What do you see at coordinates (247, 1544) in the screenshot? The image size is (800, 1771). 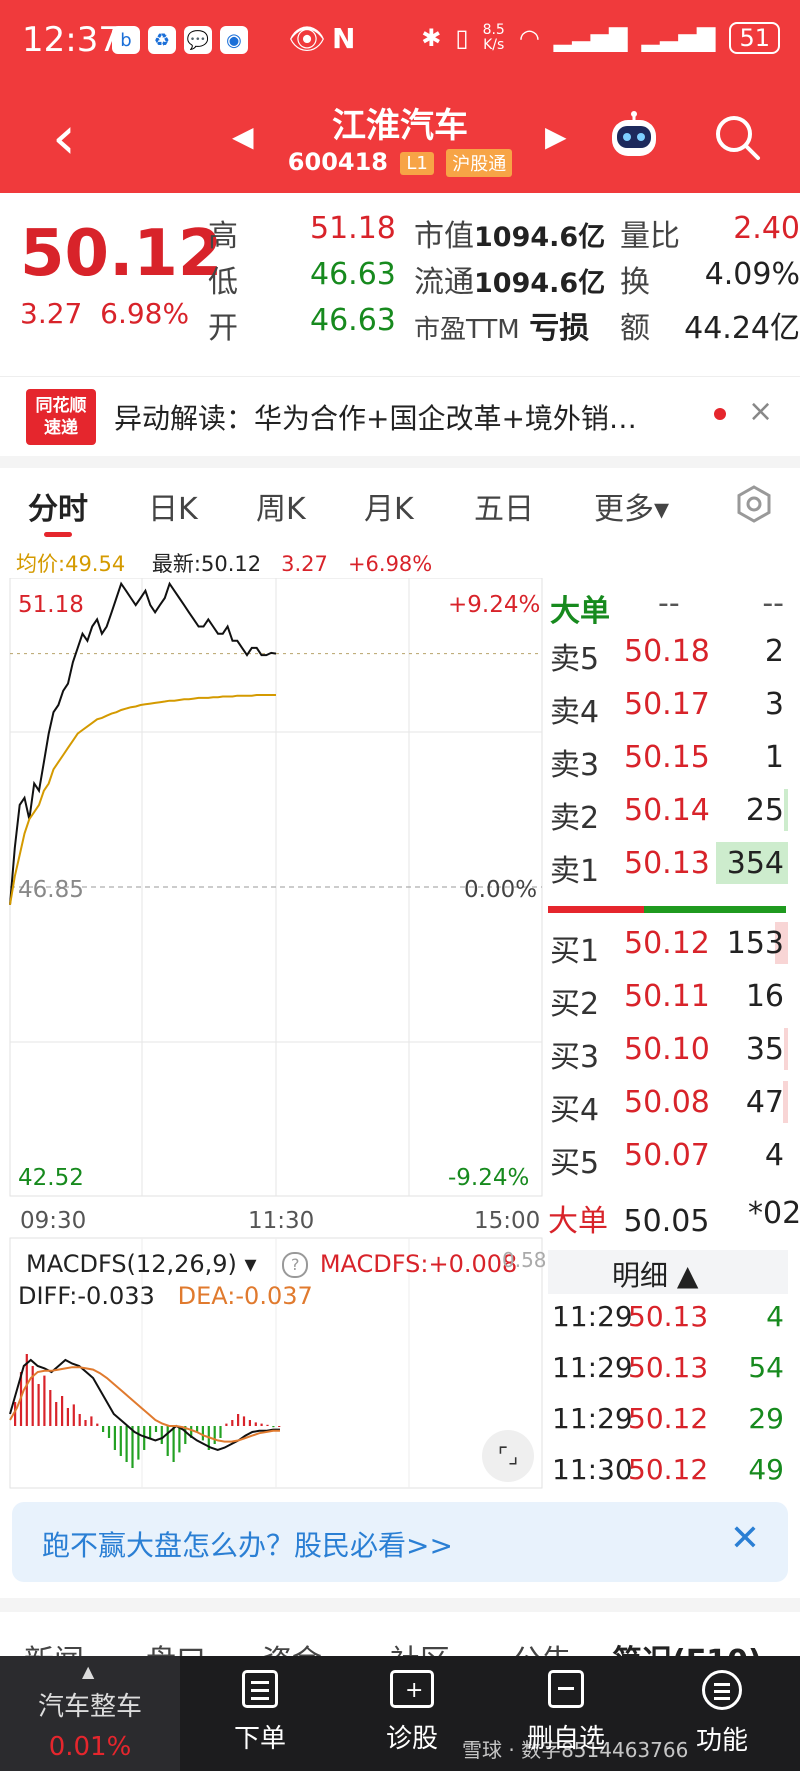 I see `promo-text: 跑不赢大盘怎么办？股民必看>>` at bounding box center [247, 1544].